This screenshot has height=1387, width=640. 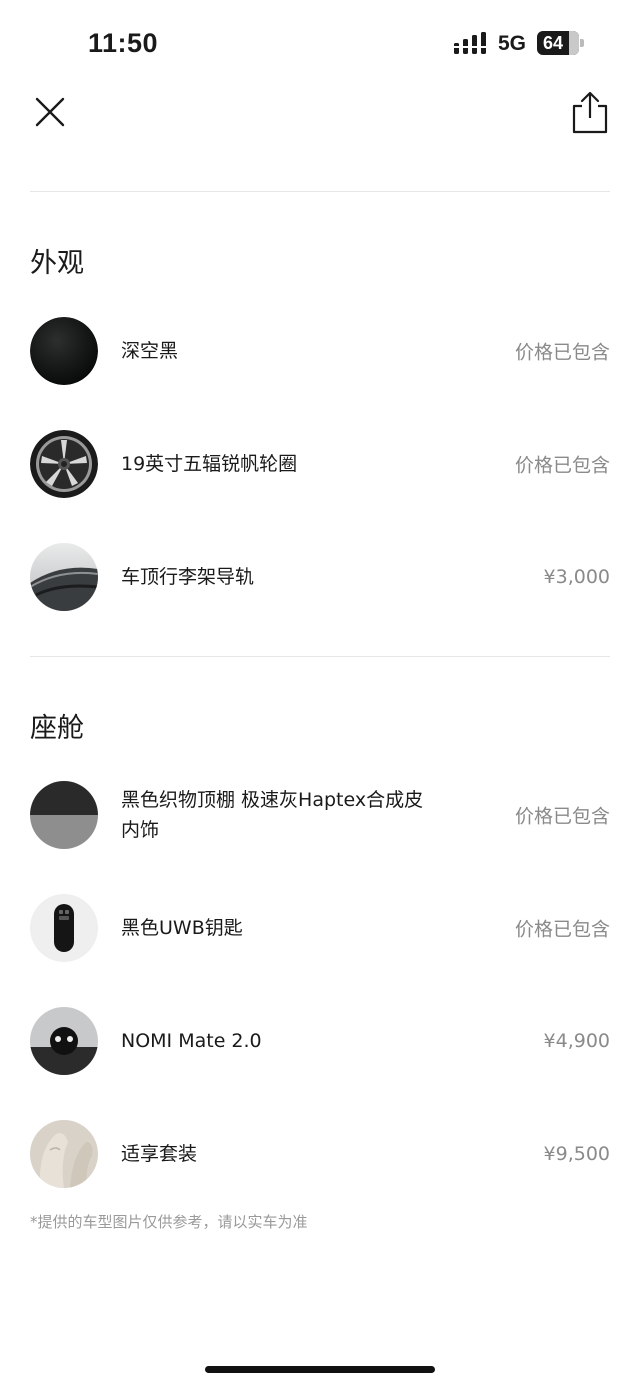 What do you see at coordinates (470, 43) in the screenshot?
I see `signal-strength-icon` at bounding box center [470, 43].